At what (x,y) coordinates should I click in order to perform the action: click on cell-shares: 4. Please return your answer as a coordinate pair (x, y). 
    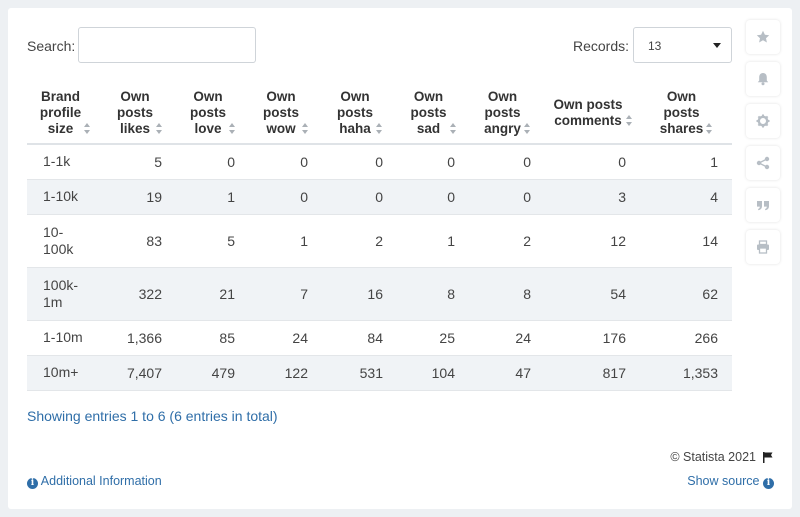
    Looking at the image, I should click on (686, 197).